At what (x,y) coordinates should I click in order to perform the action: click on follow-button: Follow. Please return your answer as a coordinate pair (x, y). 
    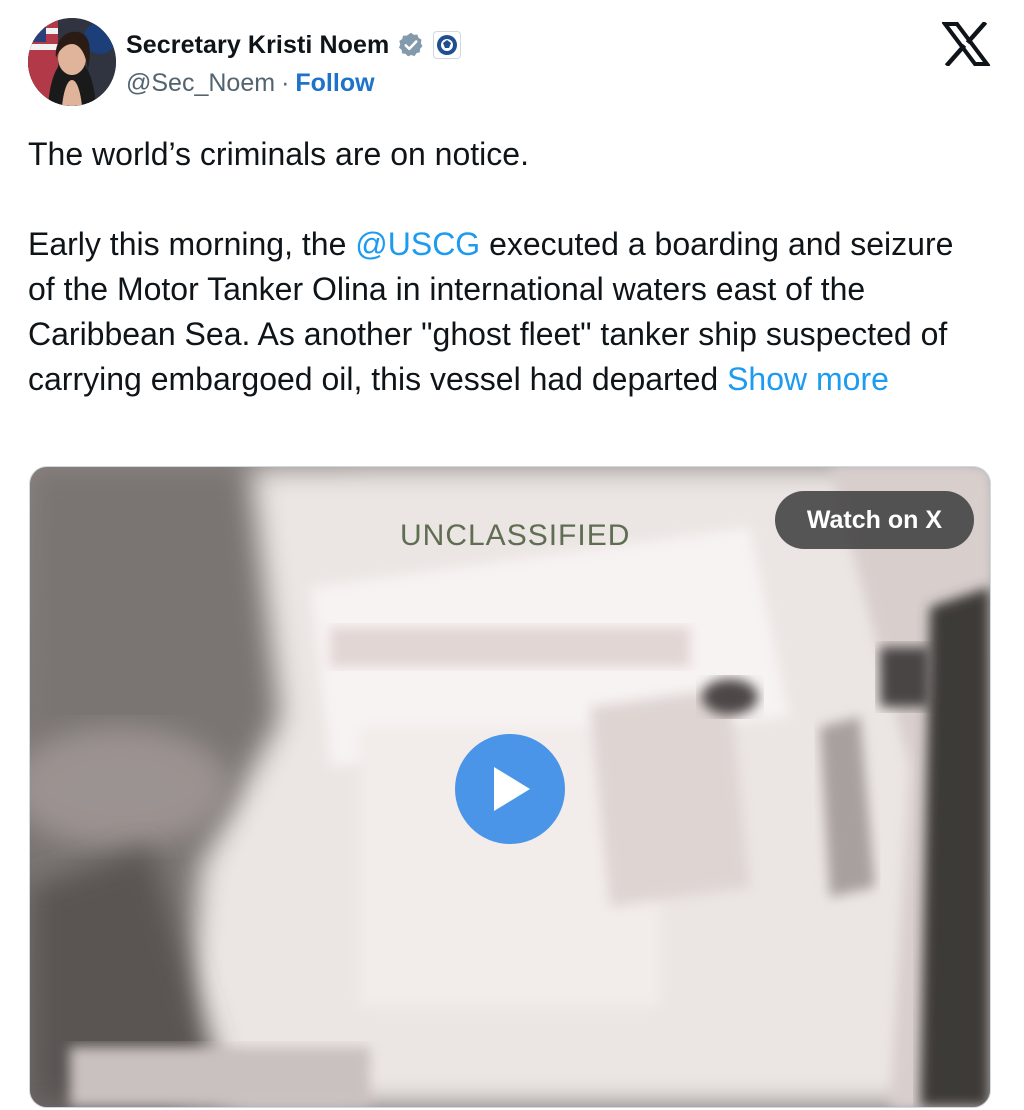
    Looking at the image, I should click on (334, 83).